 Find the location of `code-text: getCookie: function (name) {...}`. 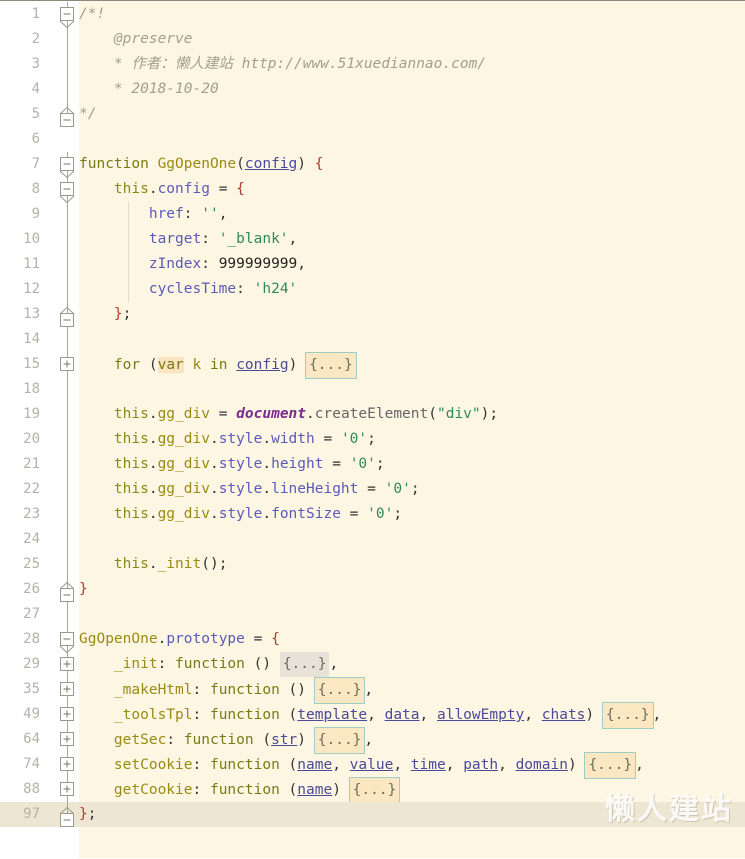

code-text: getCookie: function (name) {...} is located at coordinates (240, 790).